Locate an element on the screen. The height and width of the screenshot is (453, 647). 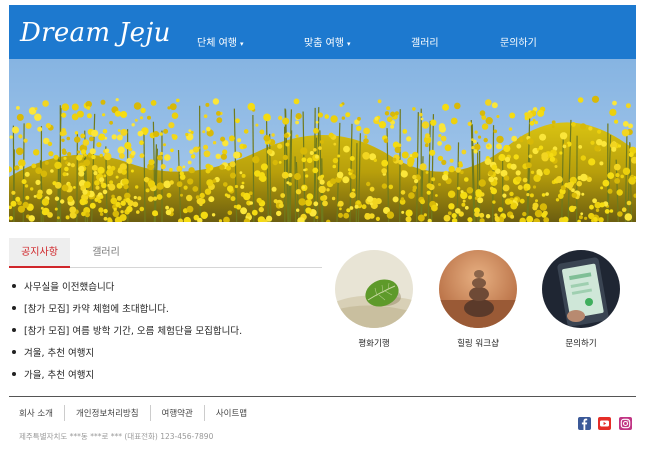
card-contact: 문의하기 is located at coordinates (581, 299).